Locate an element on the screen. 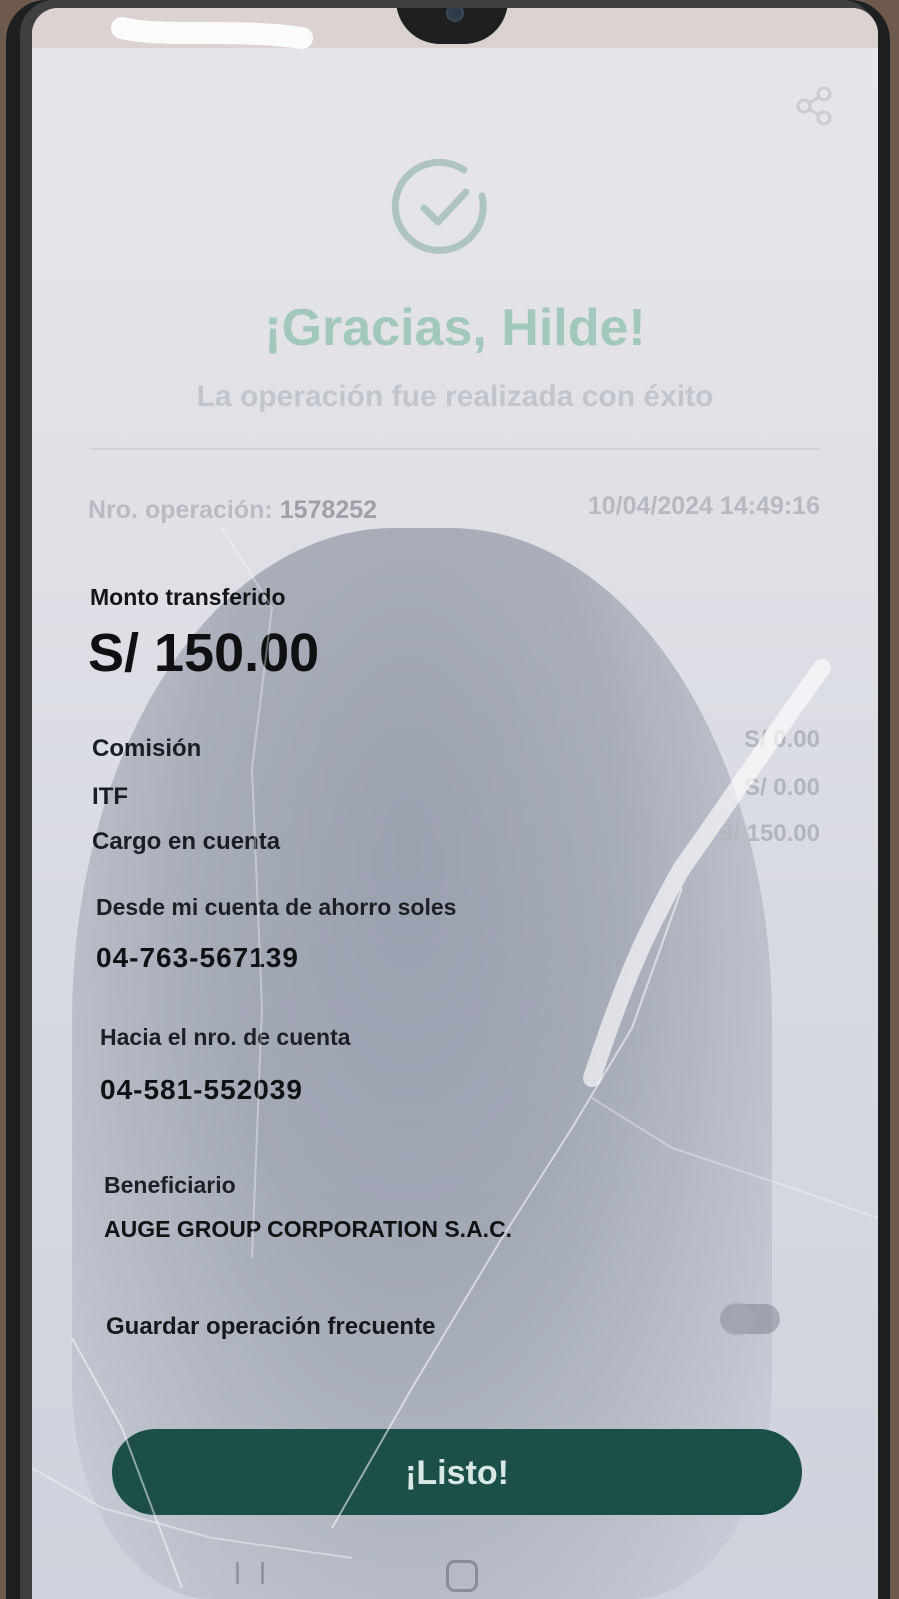 The height and width of the screenshot is (1599, 899). fee-value: S/ 0.00 is located at coordinates (781, 739).